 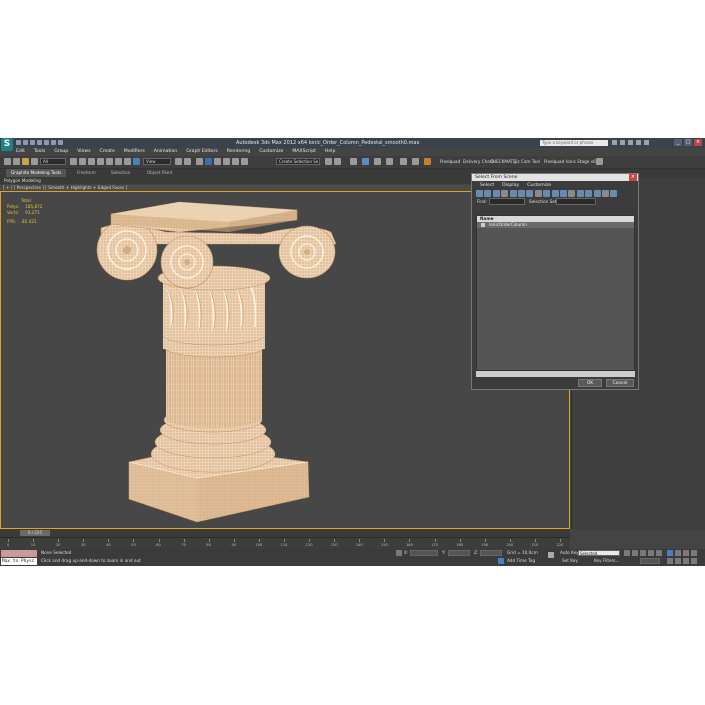 What do you see at coordinates (82, 161) in the screenshot?
I see `select-by-name-icon` at bounding box center [82, 161].